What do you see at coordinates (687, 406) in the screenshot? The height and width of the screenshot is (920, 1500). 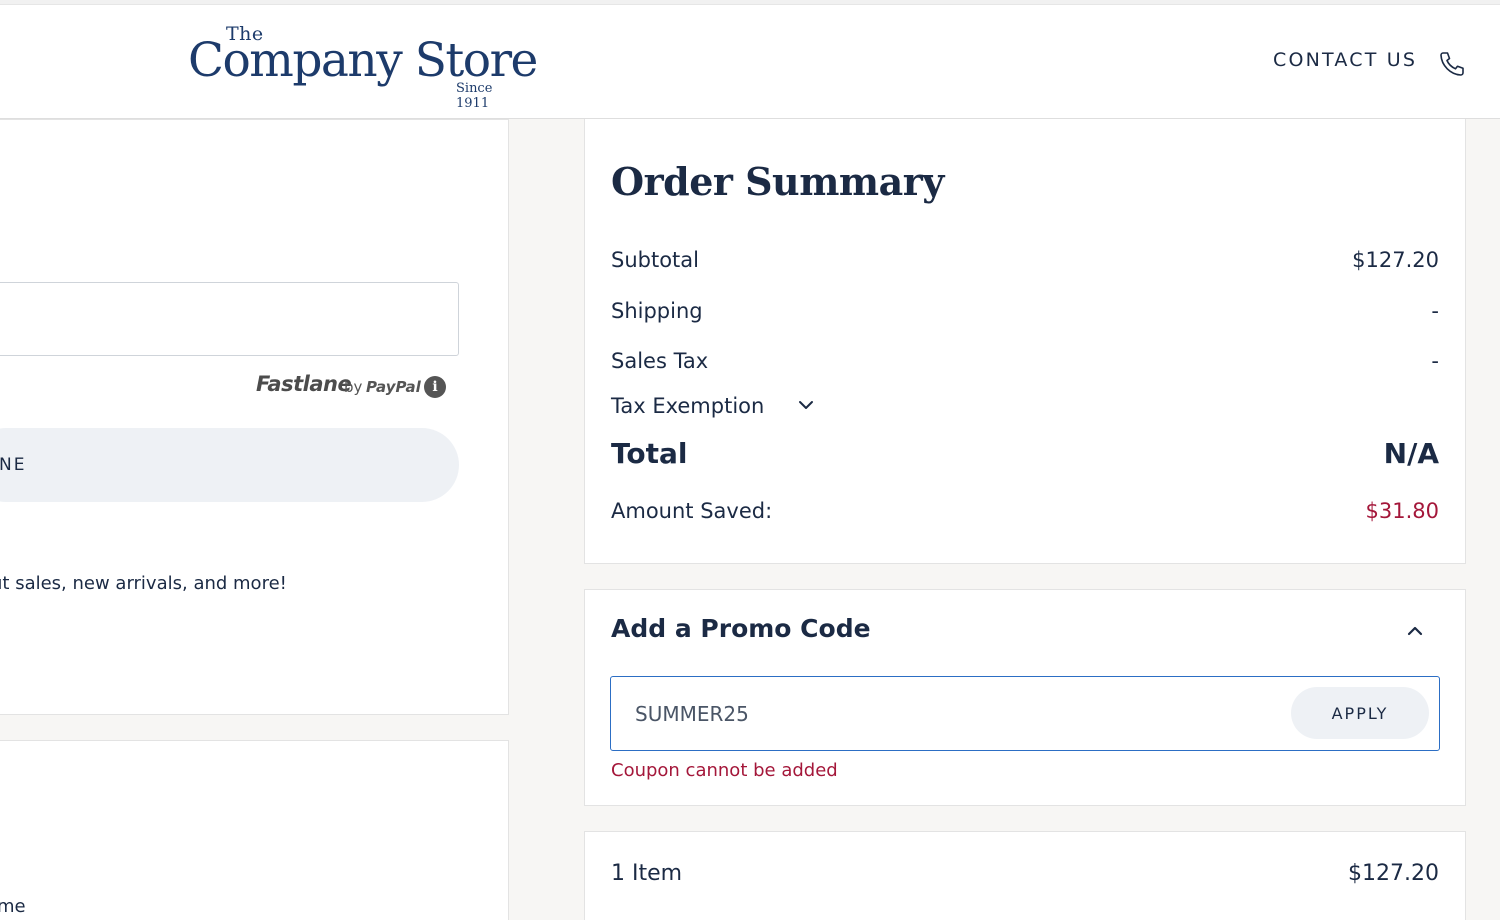 I see `tax-exemption-toggle: Tax Exemption` at bounding box center [687, 406].